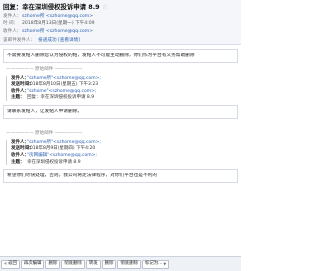 The image size is (320, 271). I want to click on recipient-row: 收件人： szhome所 <szhome@qq.com>, so click(120, 32).